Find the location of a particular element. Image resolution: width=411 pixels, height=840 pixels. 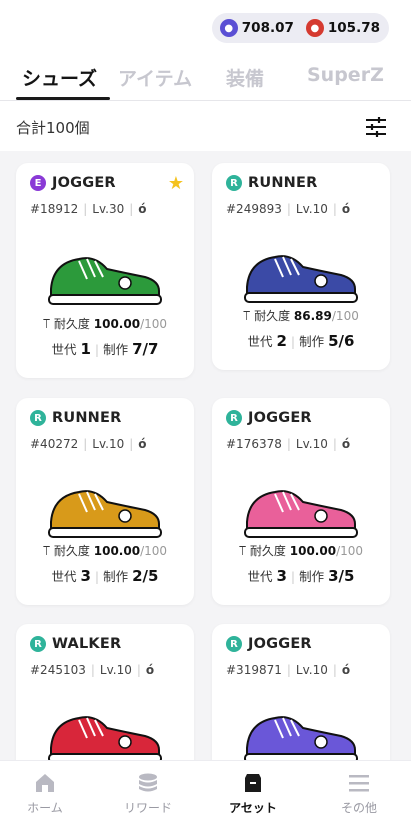

nav-home-label: ホーム is located at coordinates (45, 808).